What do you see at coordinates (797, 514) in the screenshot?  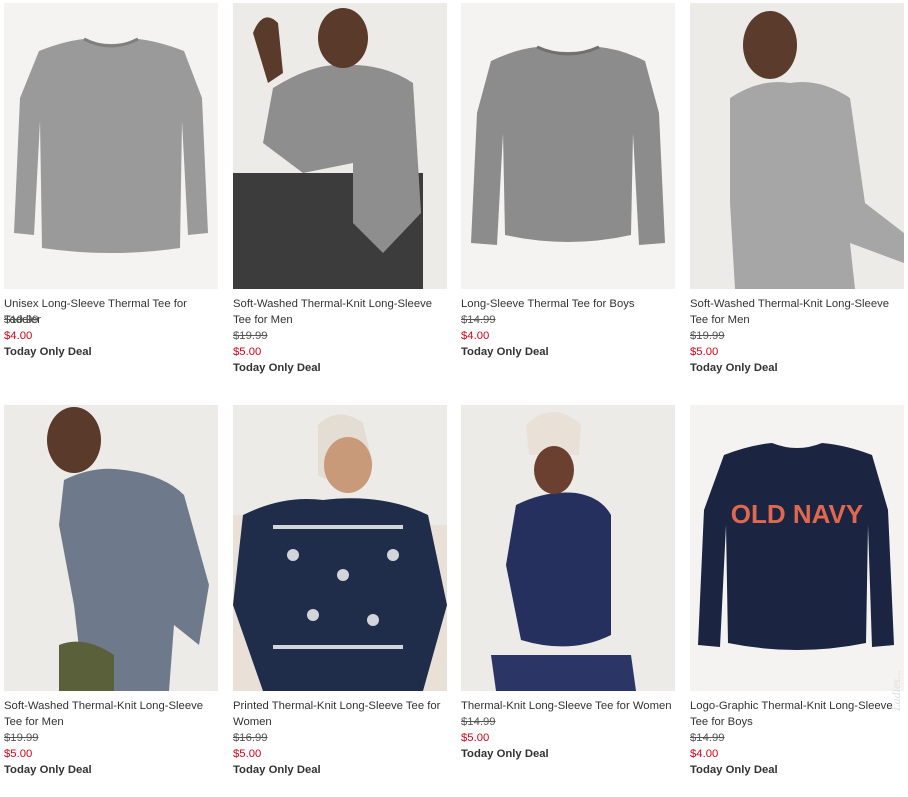 I see `logo-text: OLD NAVY` at bounding box center [797, 514].